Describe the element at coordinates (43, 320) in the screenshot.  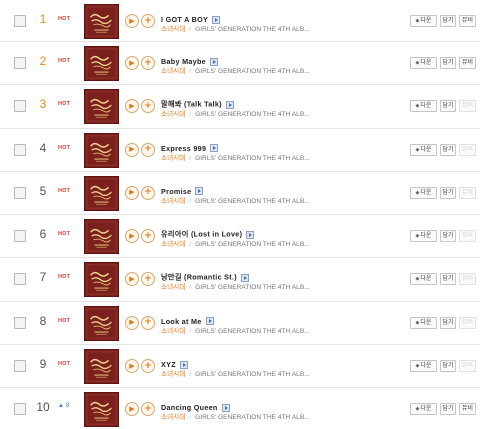
I see `rank-number: 8` at that location.